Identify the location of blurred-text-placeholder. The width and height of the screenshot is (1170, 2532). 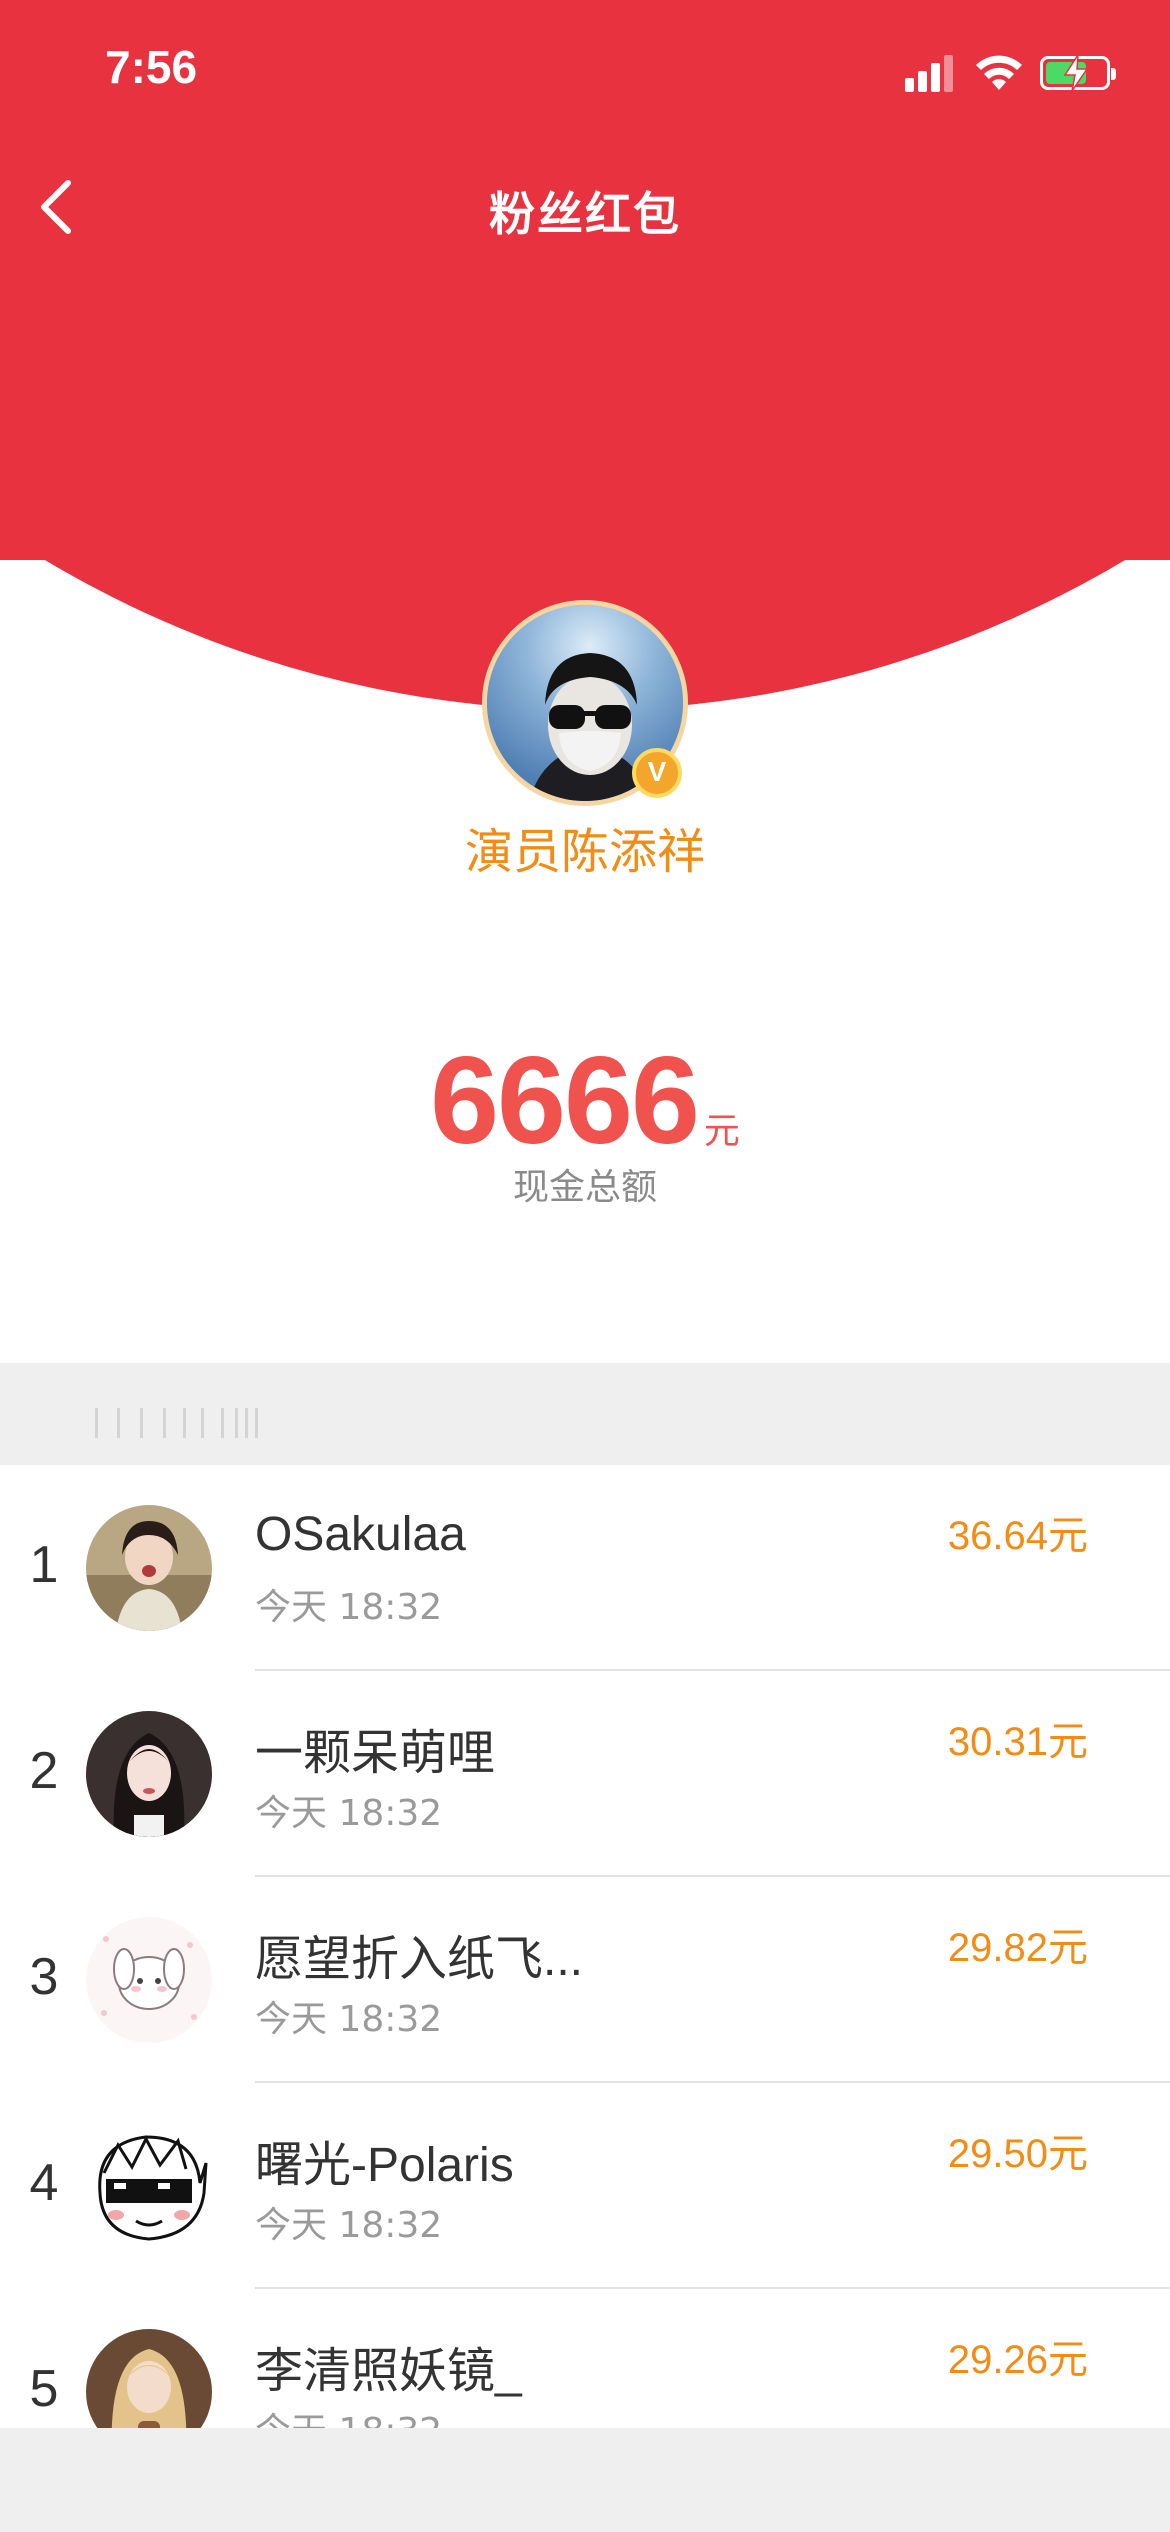
(180, 1423).